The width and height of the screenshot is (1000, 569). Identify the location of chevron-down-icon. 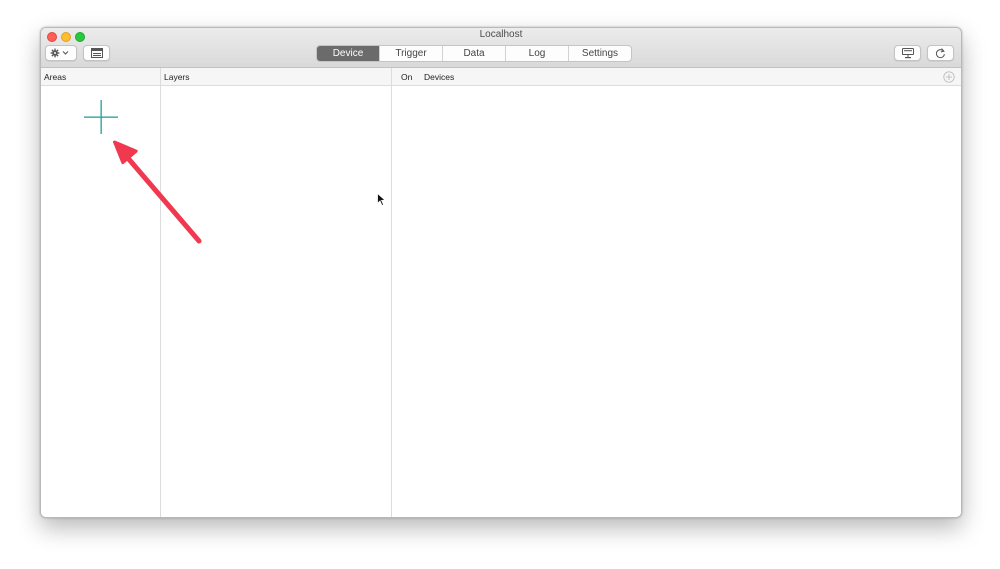
(65, 53).